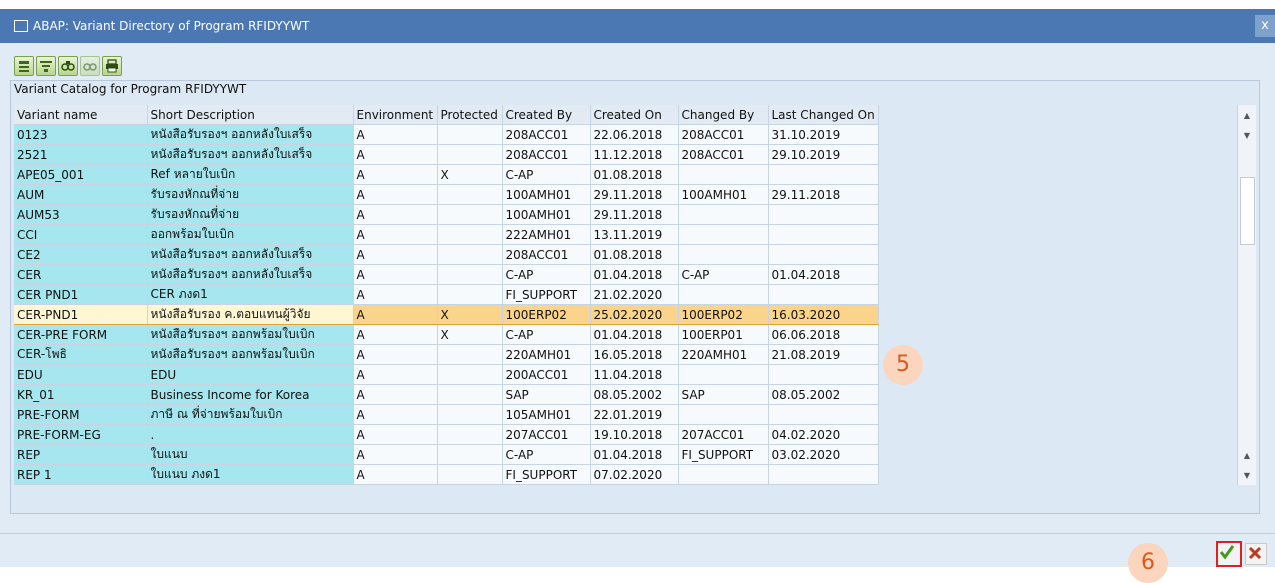 The width and height of the screenshot is (1275, 583). What do you see at coordinates (546, 234) in the screenshot?
I see `table-cell: 222AMH01` at bounding box center [546, 234].